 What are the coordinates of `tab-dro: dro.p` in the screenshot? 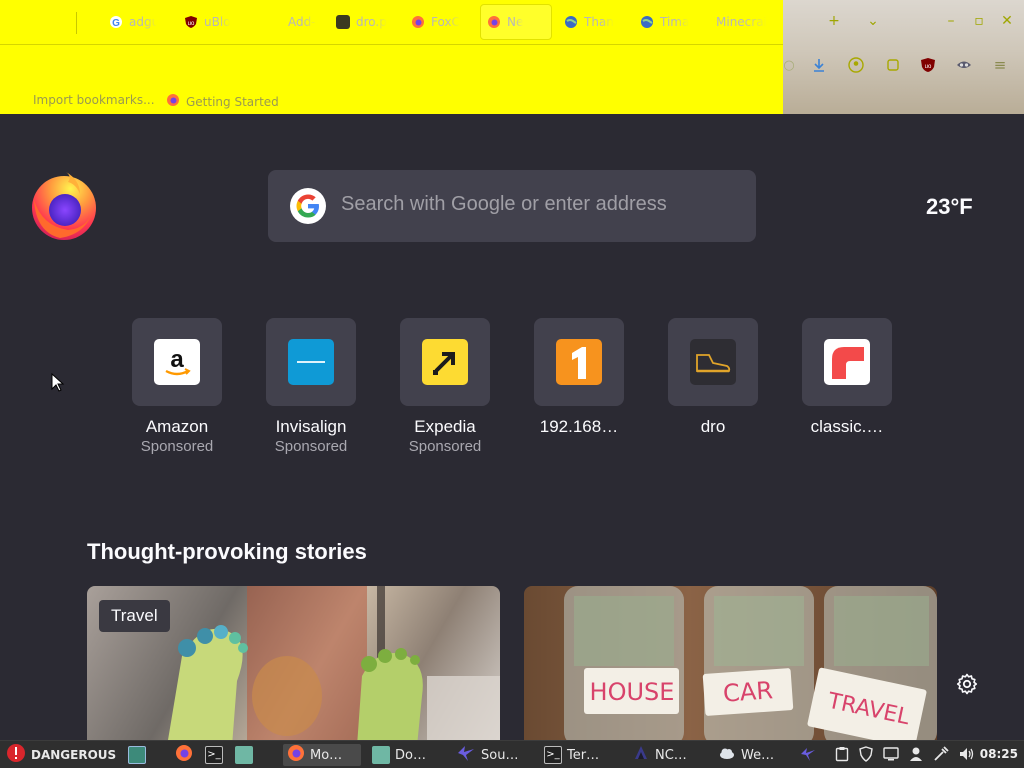 It's located at (364, 22).